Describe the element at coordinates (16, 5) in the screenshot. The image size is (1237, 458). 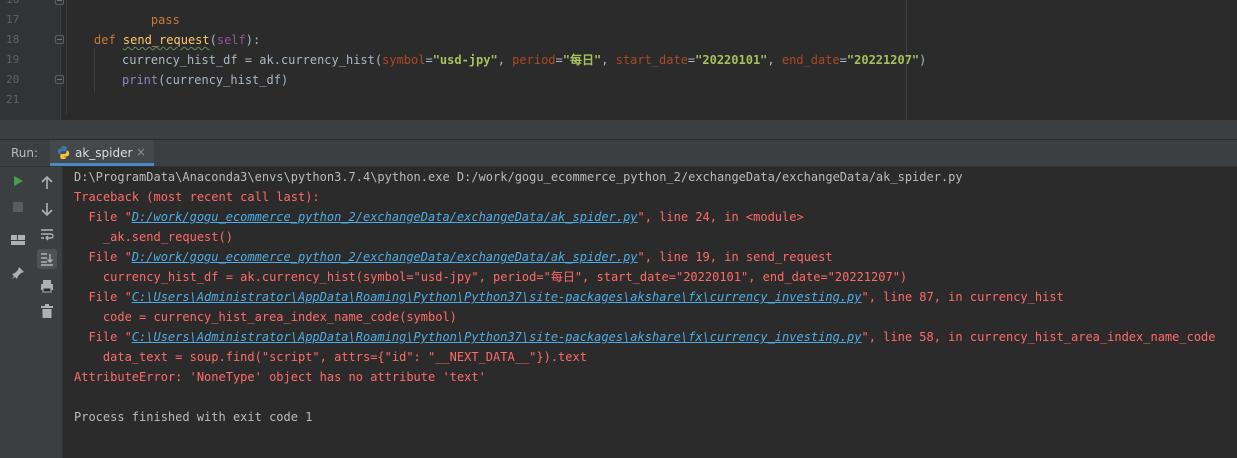
I see `line-number: 16` at that location.